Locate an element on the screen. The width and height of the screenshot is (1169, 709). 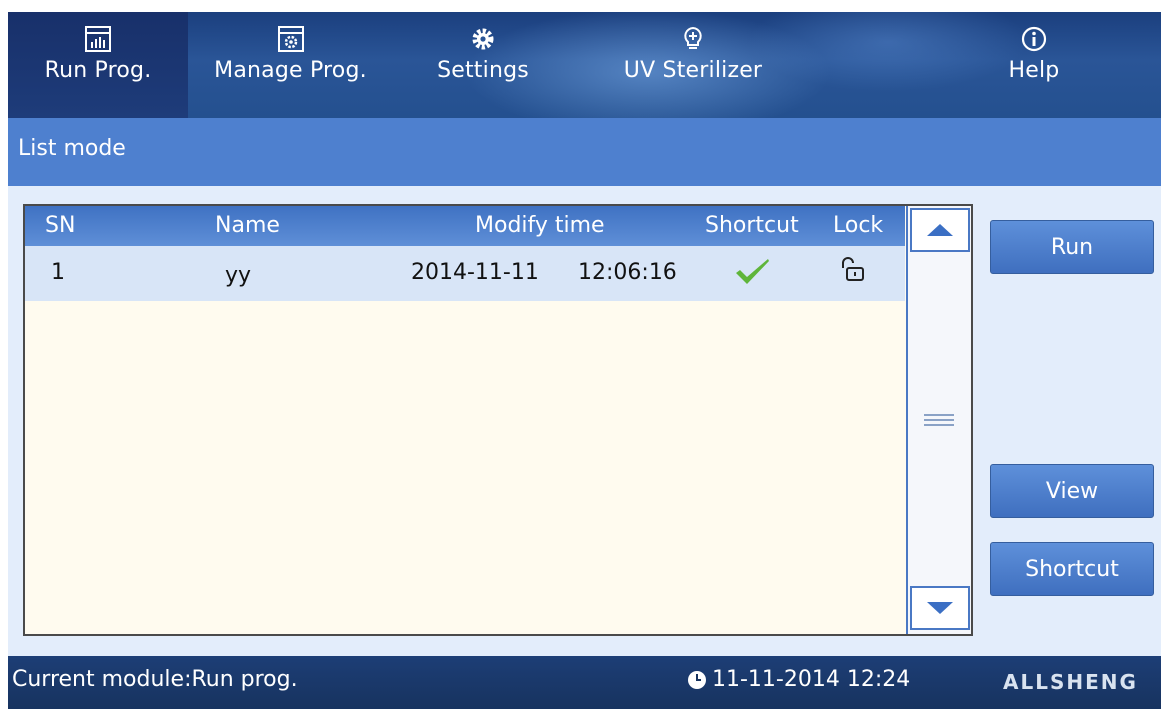
shortcut-button: Shortcut is located at coordinates (1072, 569).